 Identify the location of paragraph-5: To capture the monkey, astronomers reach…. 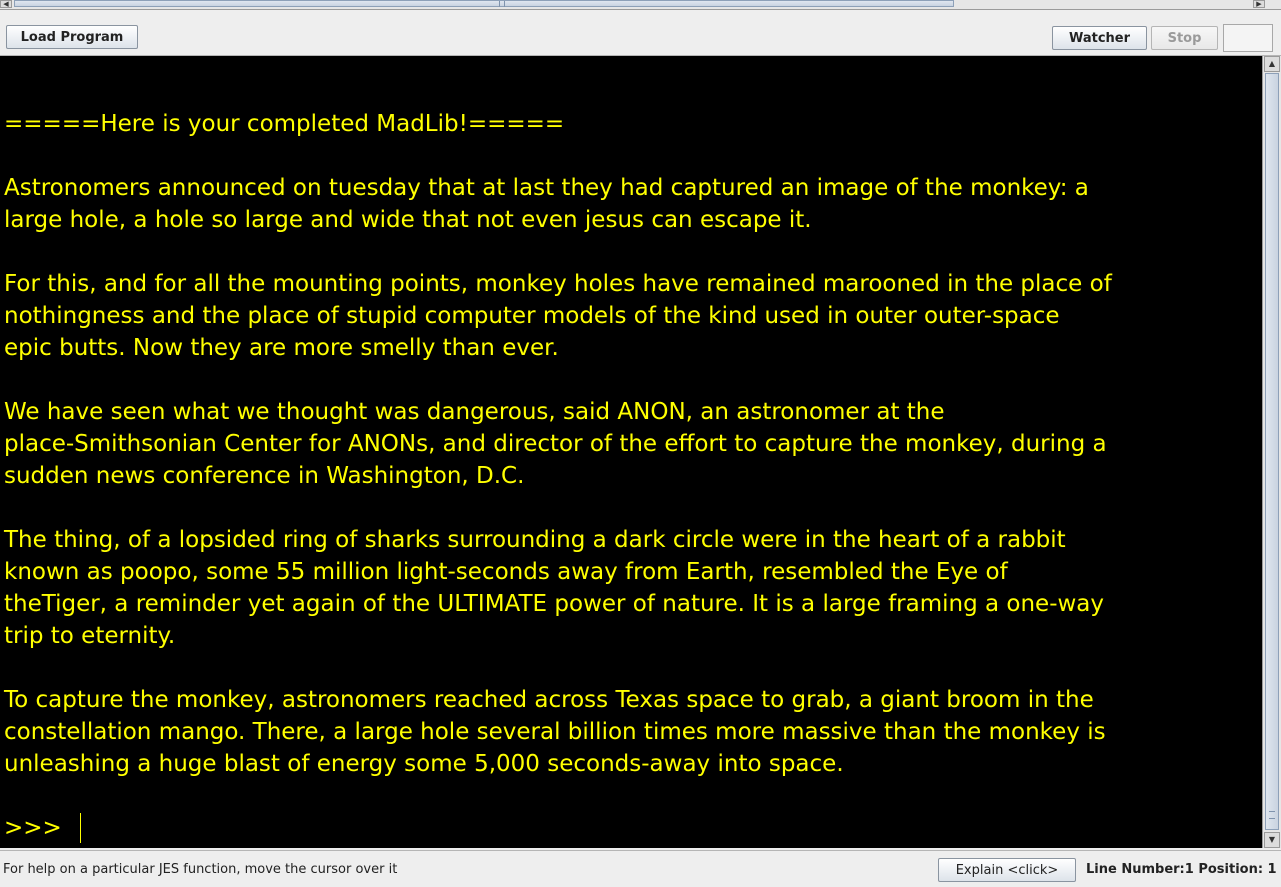
(630, 732).